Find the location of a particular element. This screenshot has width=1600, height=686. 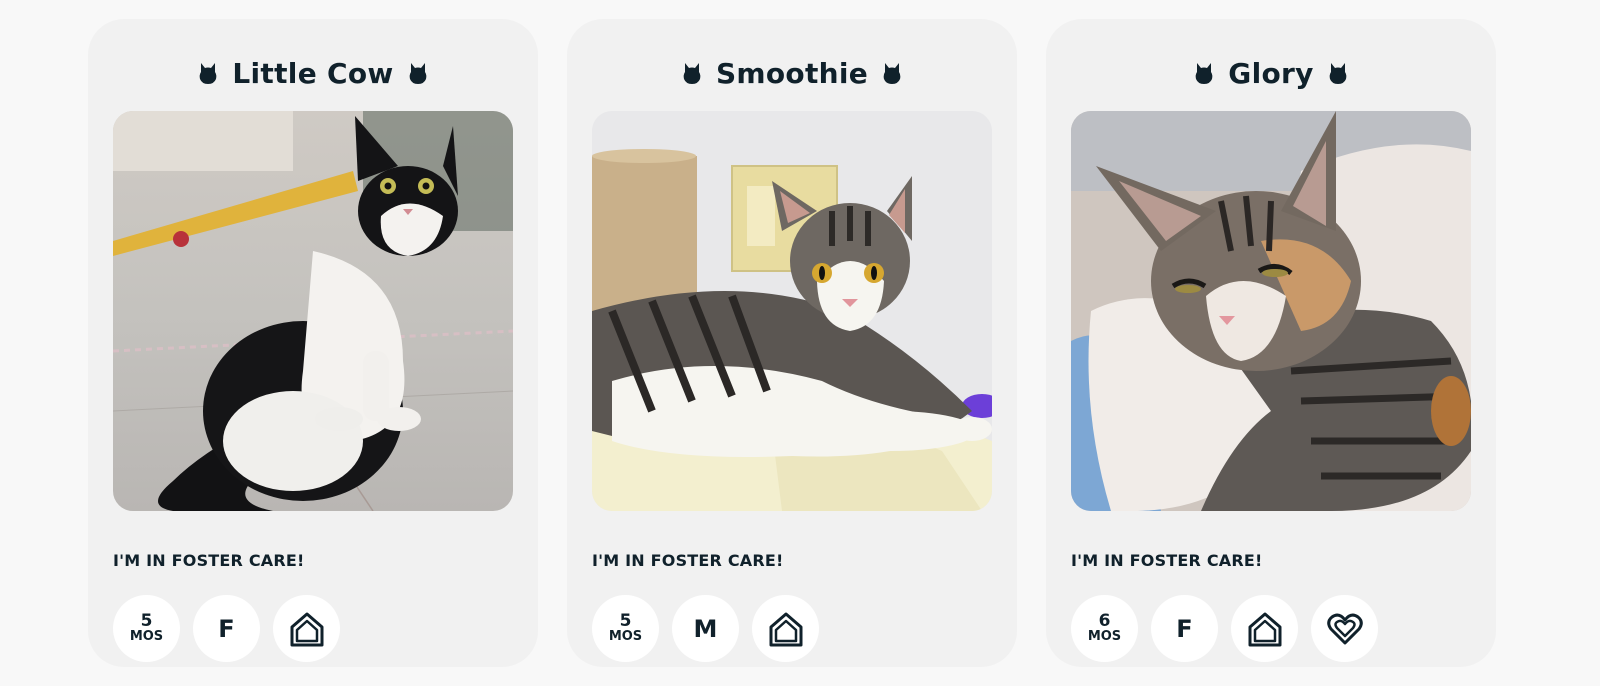

pet-card-title: Glory is located at coordinates (1271, 73).